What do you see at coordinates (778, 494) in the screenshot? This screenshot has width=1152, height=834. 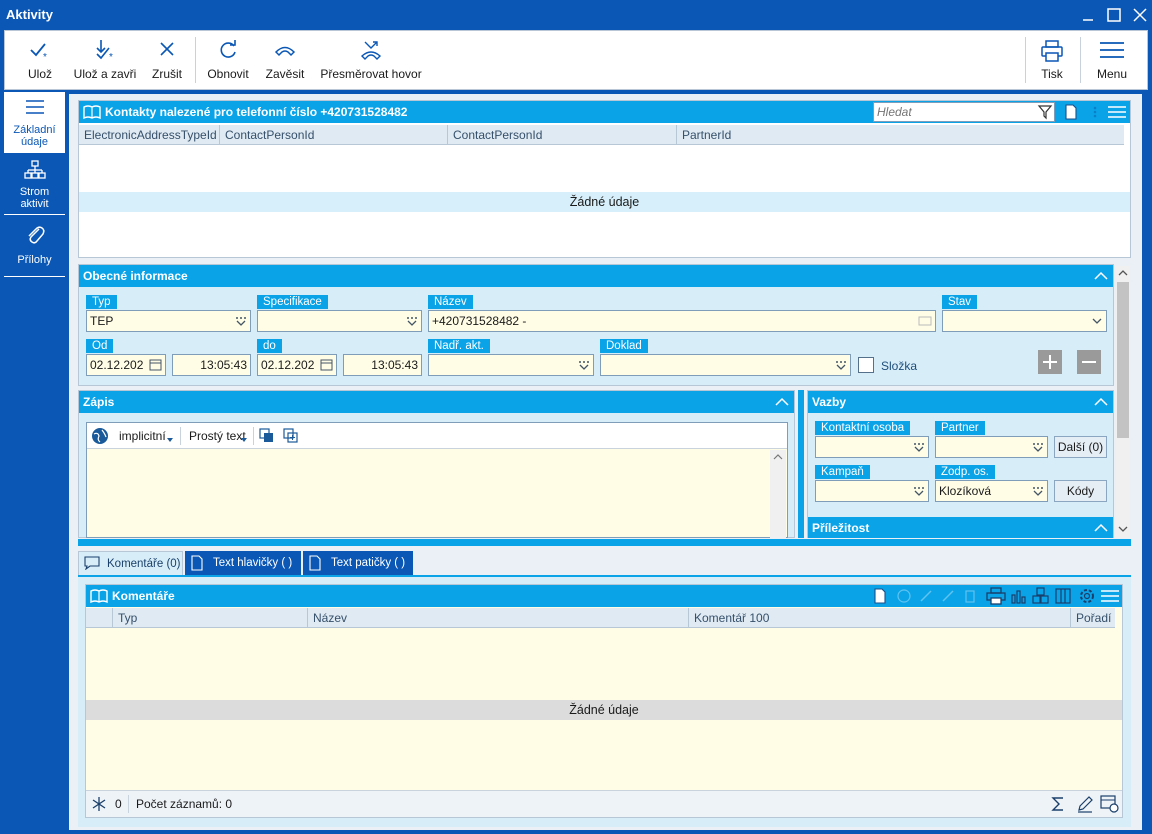 I see `notes-scrollbar` at bounding box center [778, 494].